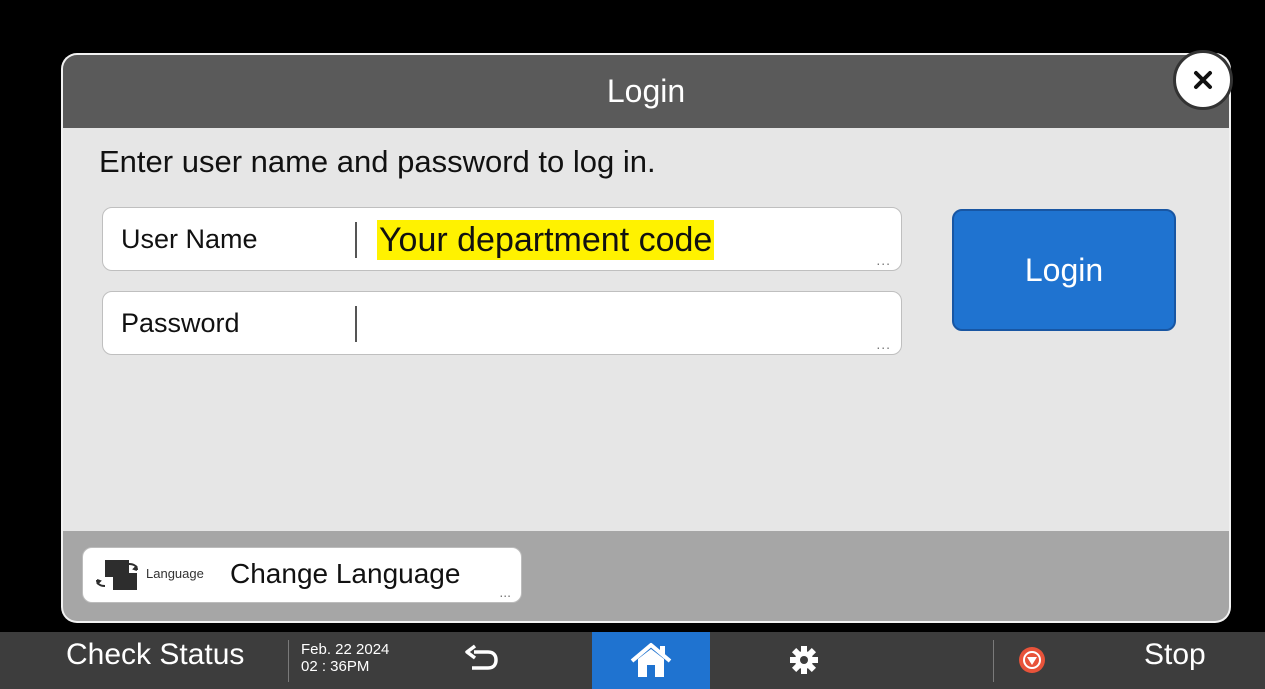 Image resolution: width=1265 pixels, height=689 pixels. Describe the element at coordinates (180, 322) in the screenshot. I see `password-label: Password` at that location.